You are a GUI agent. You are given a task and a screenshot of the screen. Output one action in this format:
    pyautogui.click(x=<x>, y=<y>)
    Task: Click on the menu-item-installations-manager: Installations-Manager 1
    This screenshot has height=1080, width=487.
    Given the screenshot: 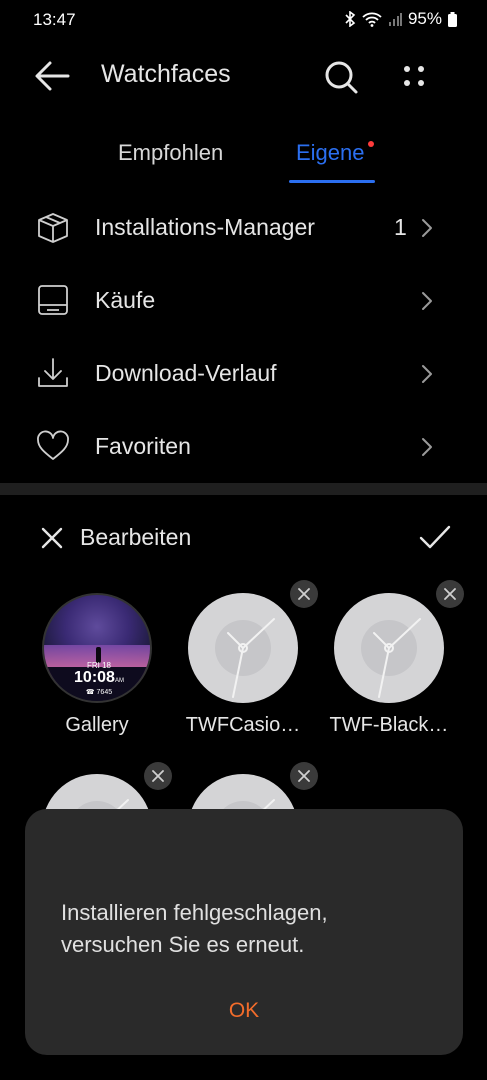 What is the action you would take?
    pyautogui.click(x=243, y=228)
    